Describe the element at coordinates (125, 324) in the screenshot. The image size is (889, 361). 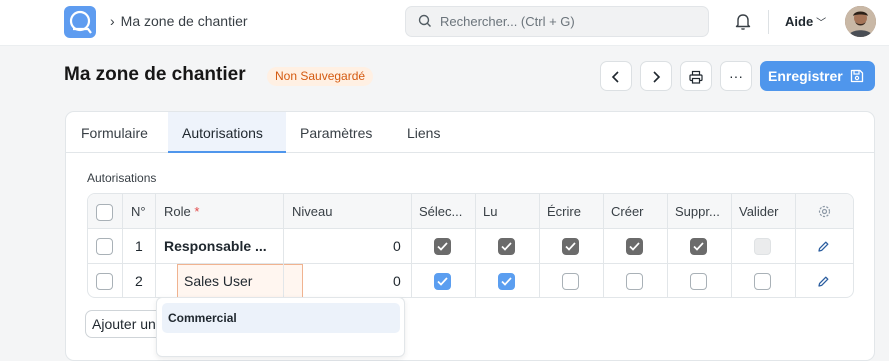
I see `add-row-button: Ajouter une ligne` at that location.